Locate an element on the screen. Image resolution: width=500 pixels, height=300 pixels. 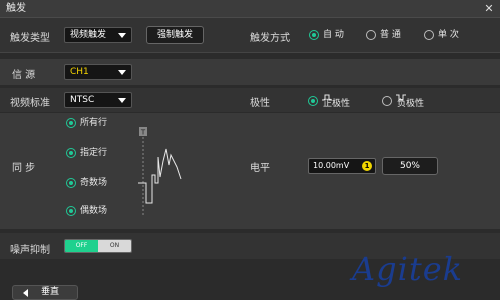
sync-even-field-radio: 偶数场 is located at coordinates (86, 211).